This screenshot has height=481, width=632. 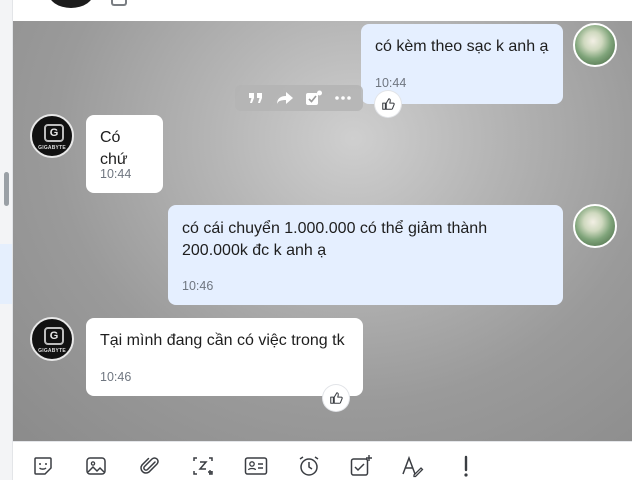 I want to click on image-icon, so click(x=96, y=466).